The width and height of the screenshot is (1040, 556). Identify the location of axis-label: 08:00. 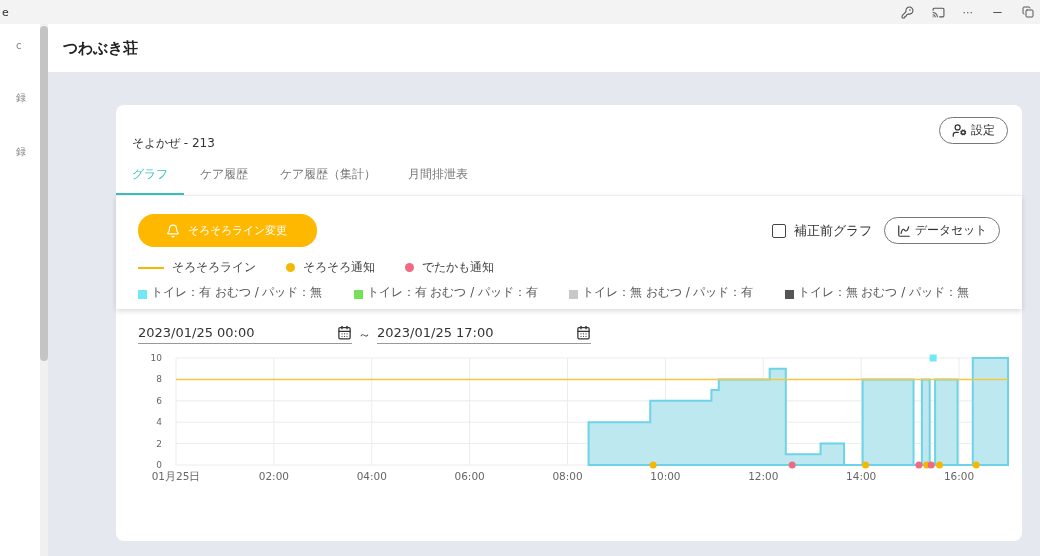
(567, 476).